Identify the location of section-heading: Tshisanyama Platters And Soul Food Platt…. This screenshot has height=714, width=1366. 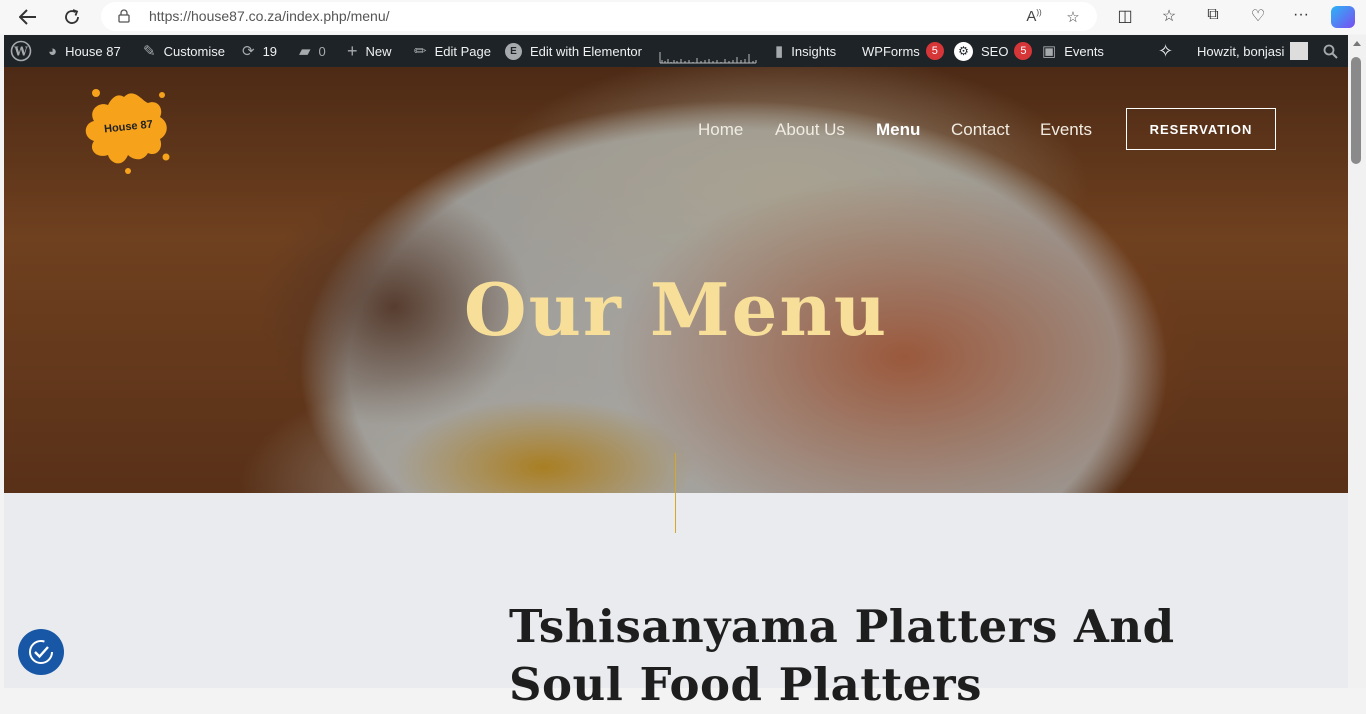
(842, 655).